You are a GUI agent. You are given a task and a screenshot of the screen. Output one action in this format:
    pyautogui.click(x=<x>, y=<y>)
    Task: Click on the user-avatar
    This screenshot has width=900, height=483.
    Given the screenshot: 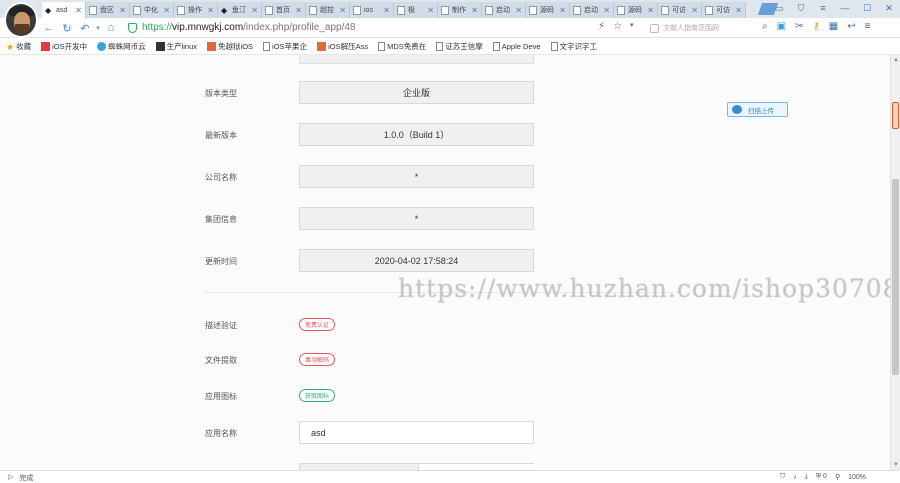 What is the action you would take?
    pyautogui.click(x=21, y=20)
    